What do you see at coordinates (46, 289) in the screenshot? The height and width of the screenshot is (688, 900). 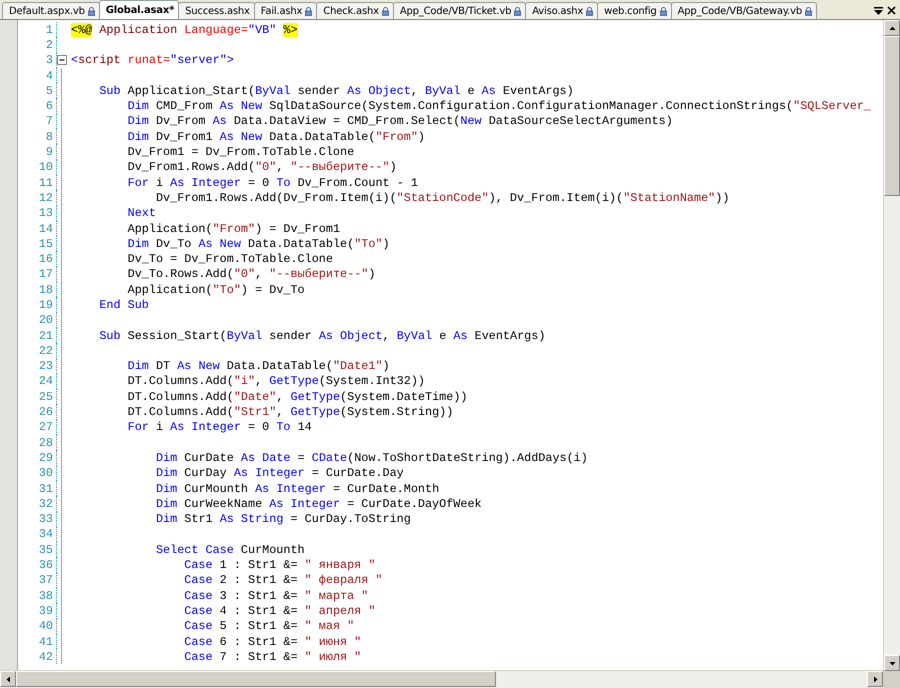 I see `line-number: 18` at bounding box center [46, 289].